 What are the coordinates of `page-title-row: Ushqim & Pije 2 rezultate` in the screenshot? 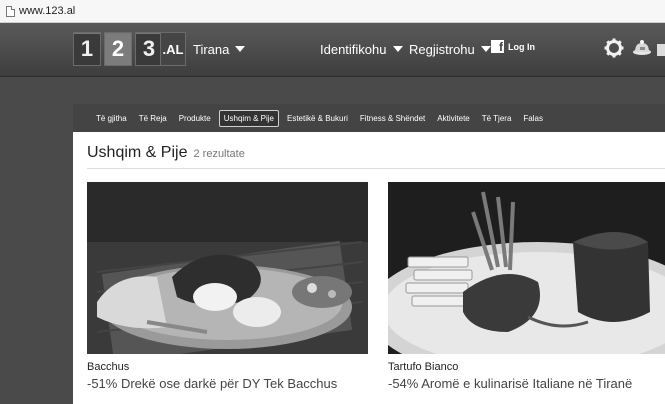 It's located at (166, 153).